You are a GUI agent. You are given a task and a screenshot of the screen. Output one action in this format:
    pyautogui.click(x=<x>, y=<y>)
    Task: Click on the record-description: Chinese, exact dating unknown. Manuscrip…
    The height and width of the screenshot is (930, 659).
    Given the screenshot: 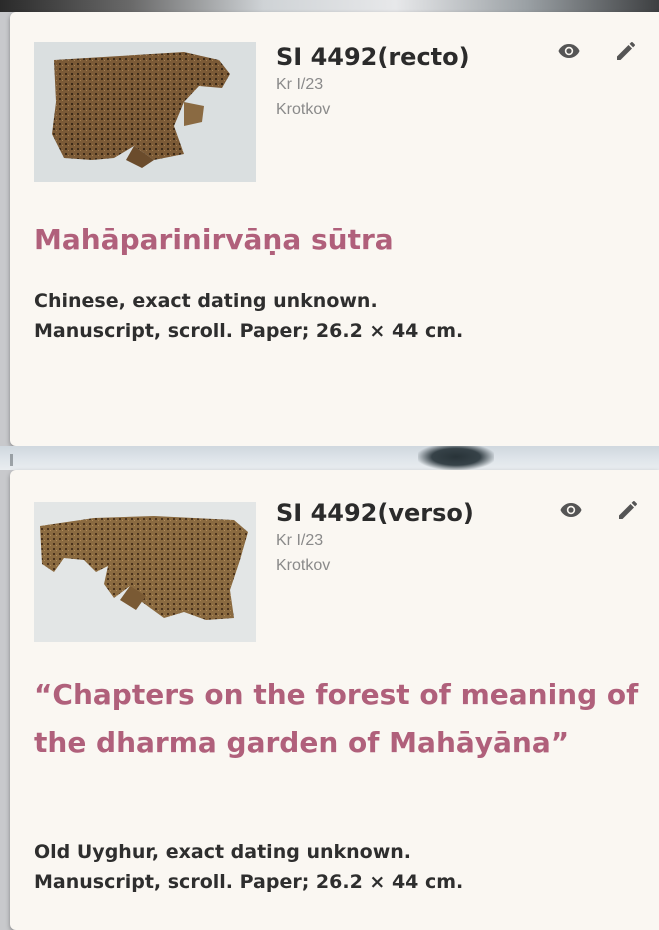 What is the action you would take?
    pyautogui.click(x=339, y=316)
    